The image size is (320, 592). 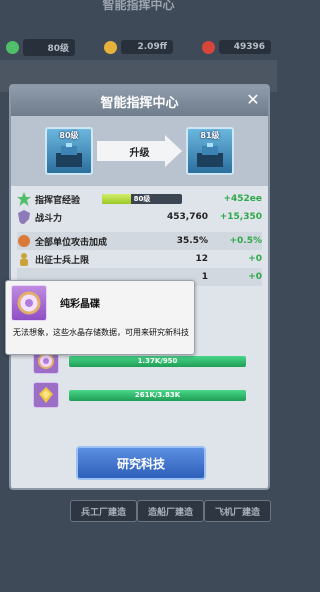 I want to click on next-building-card: 81级, so click(x=210, y=151).